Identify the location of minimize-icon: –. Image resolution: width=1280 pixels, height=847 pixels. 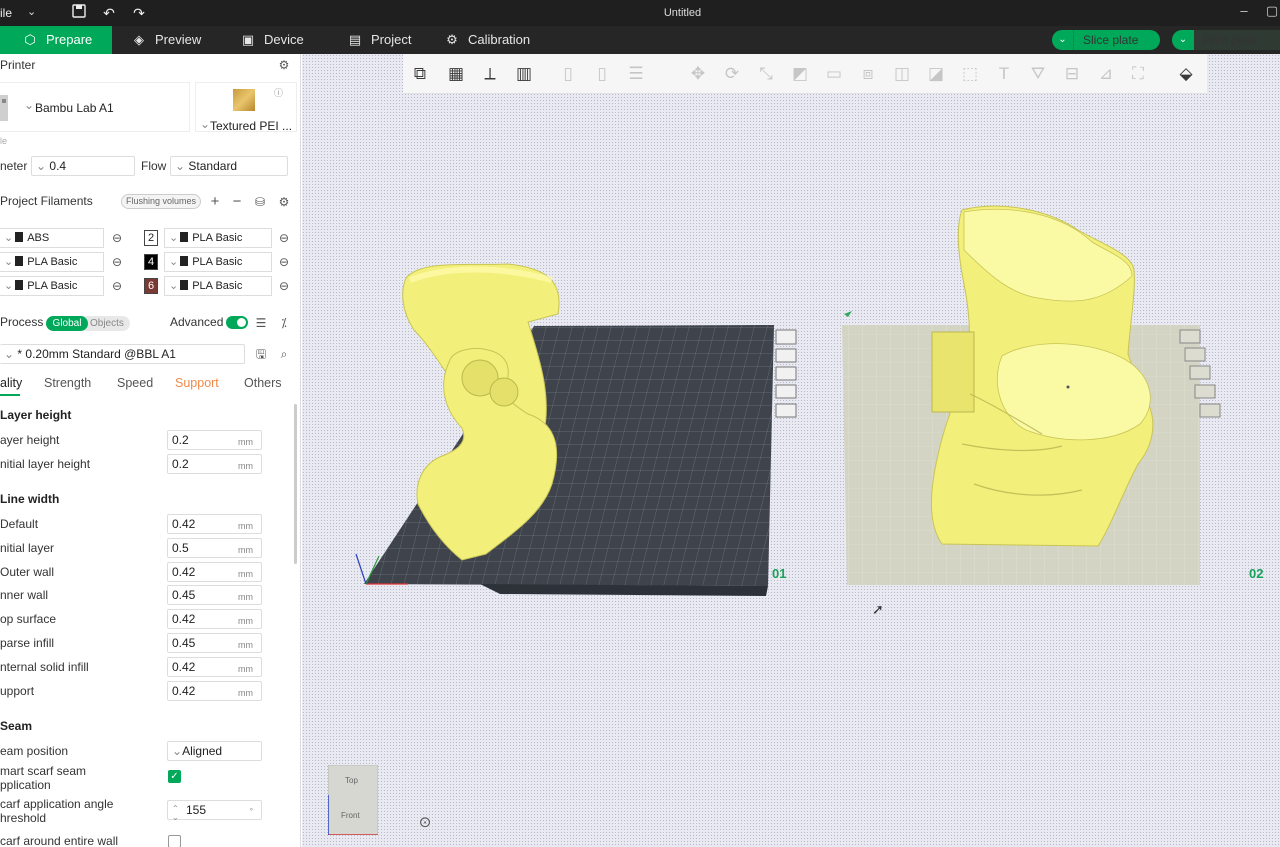
(1244, 13).